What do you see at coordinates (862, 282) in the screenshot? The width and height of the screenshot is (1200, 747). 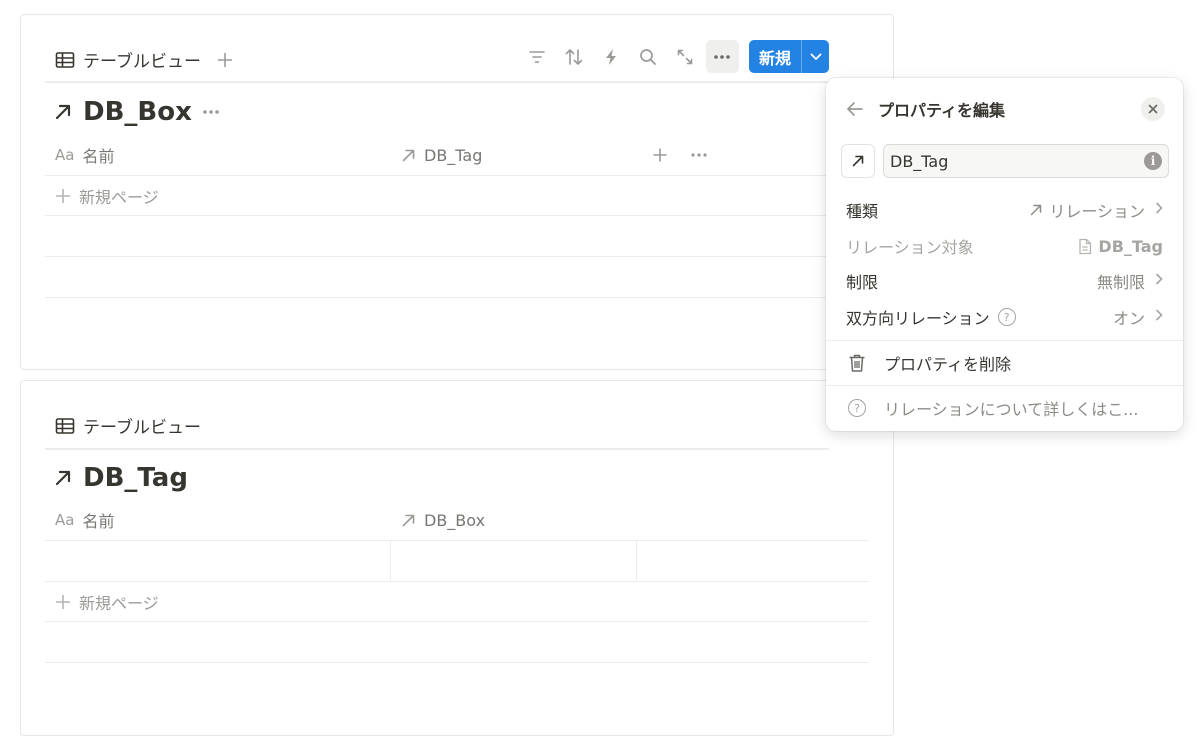 I see `row-key: 制限` at bounding box center [862, 282].